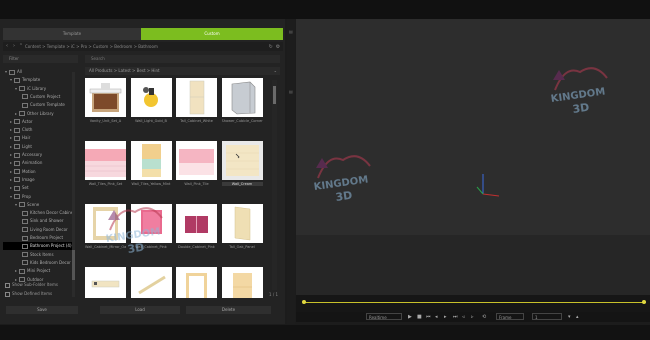  What do you see at coordinates (38, 271) in the screenshot?
I see `tree-item: ▸ Mini Project` at bounding box center [38, 271].